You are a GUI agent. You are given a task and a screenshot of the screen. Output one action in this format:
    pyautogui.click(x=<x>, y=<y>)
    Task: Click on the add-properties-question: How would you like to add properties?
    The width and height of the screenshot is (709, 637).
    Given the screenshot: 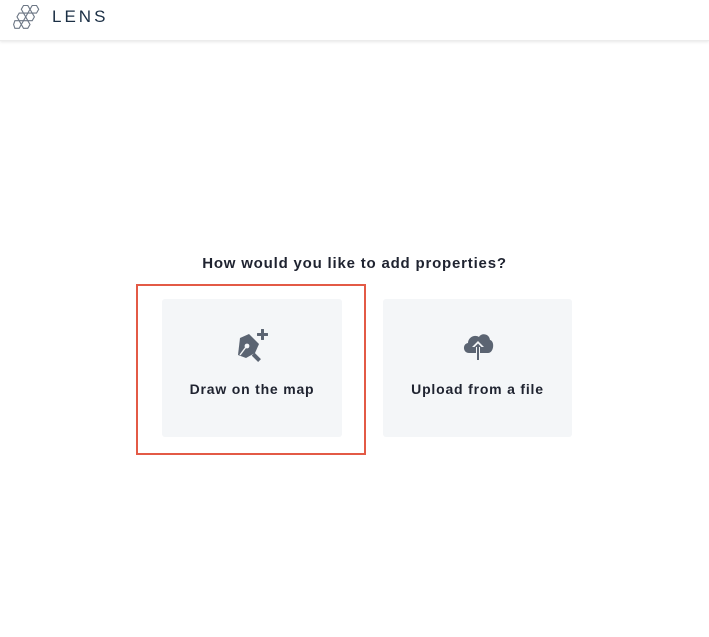 What is the action you would take?
    pyautogui.click(x=354, y=263)
    